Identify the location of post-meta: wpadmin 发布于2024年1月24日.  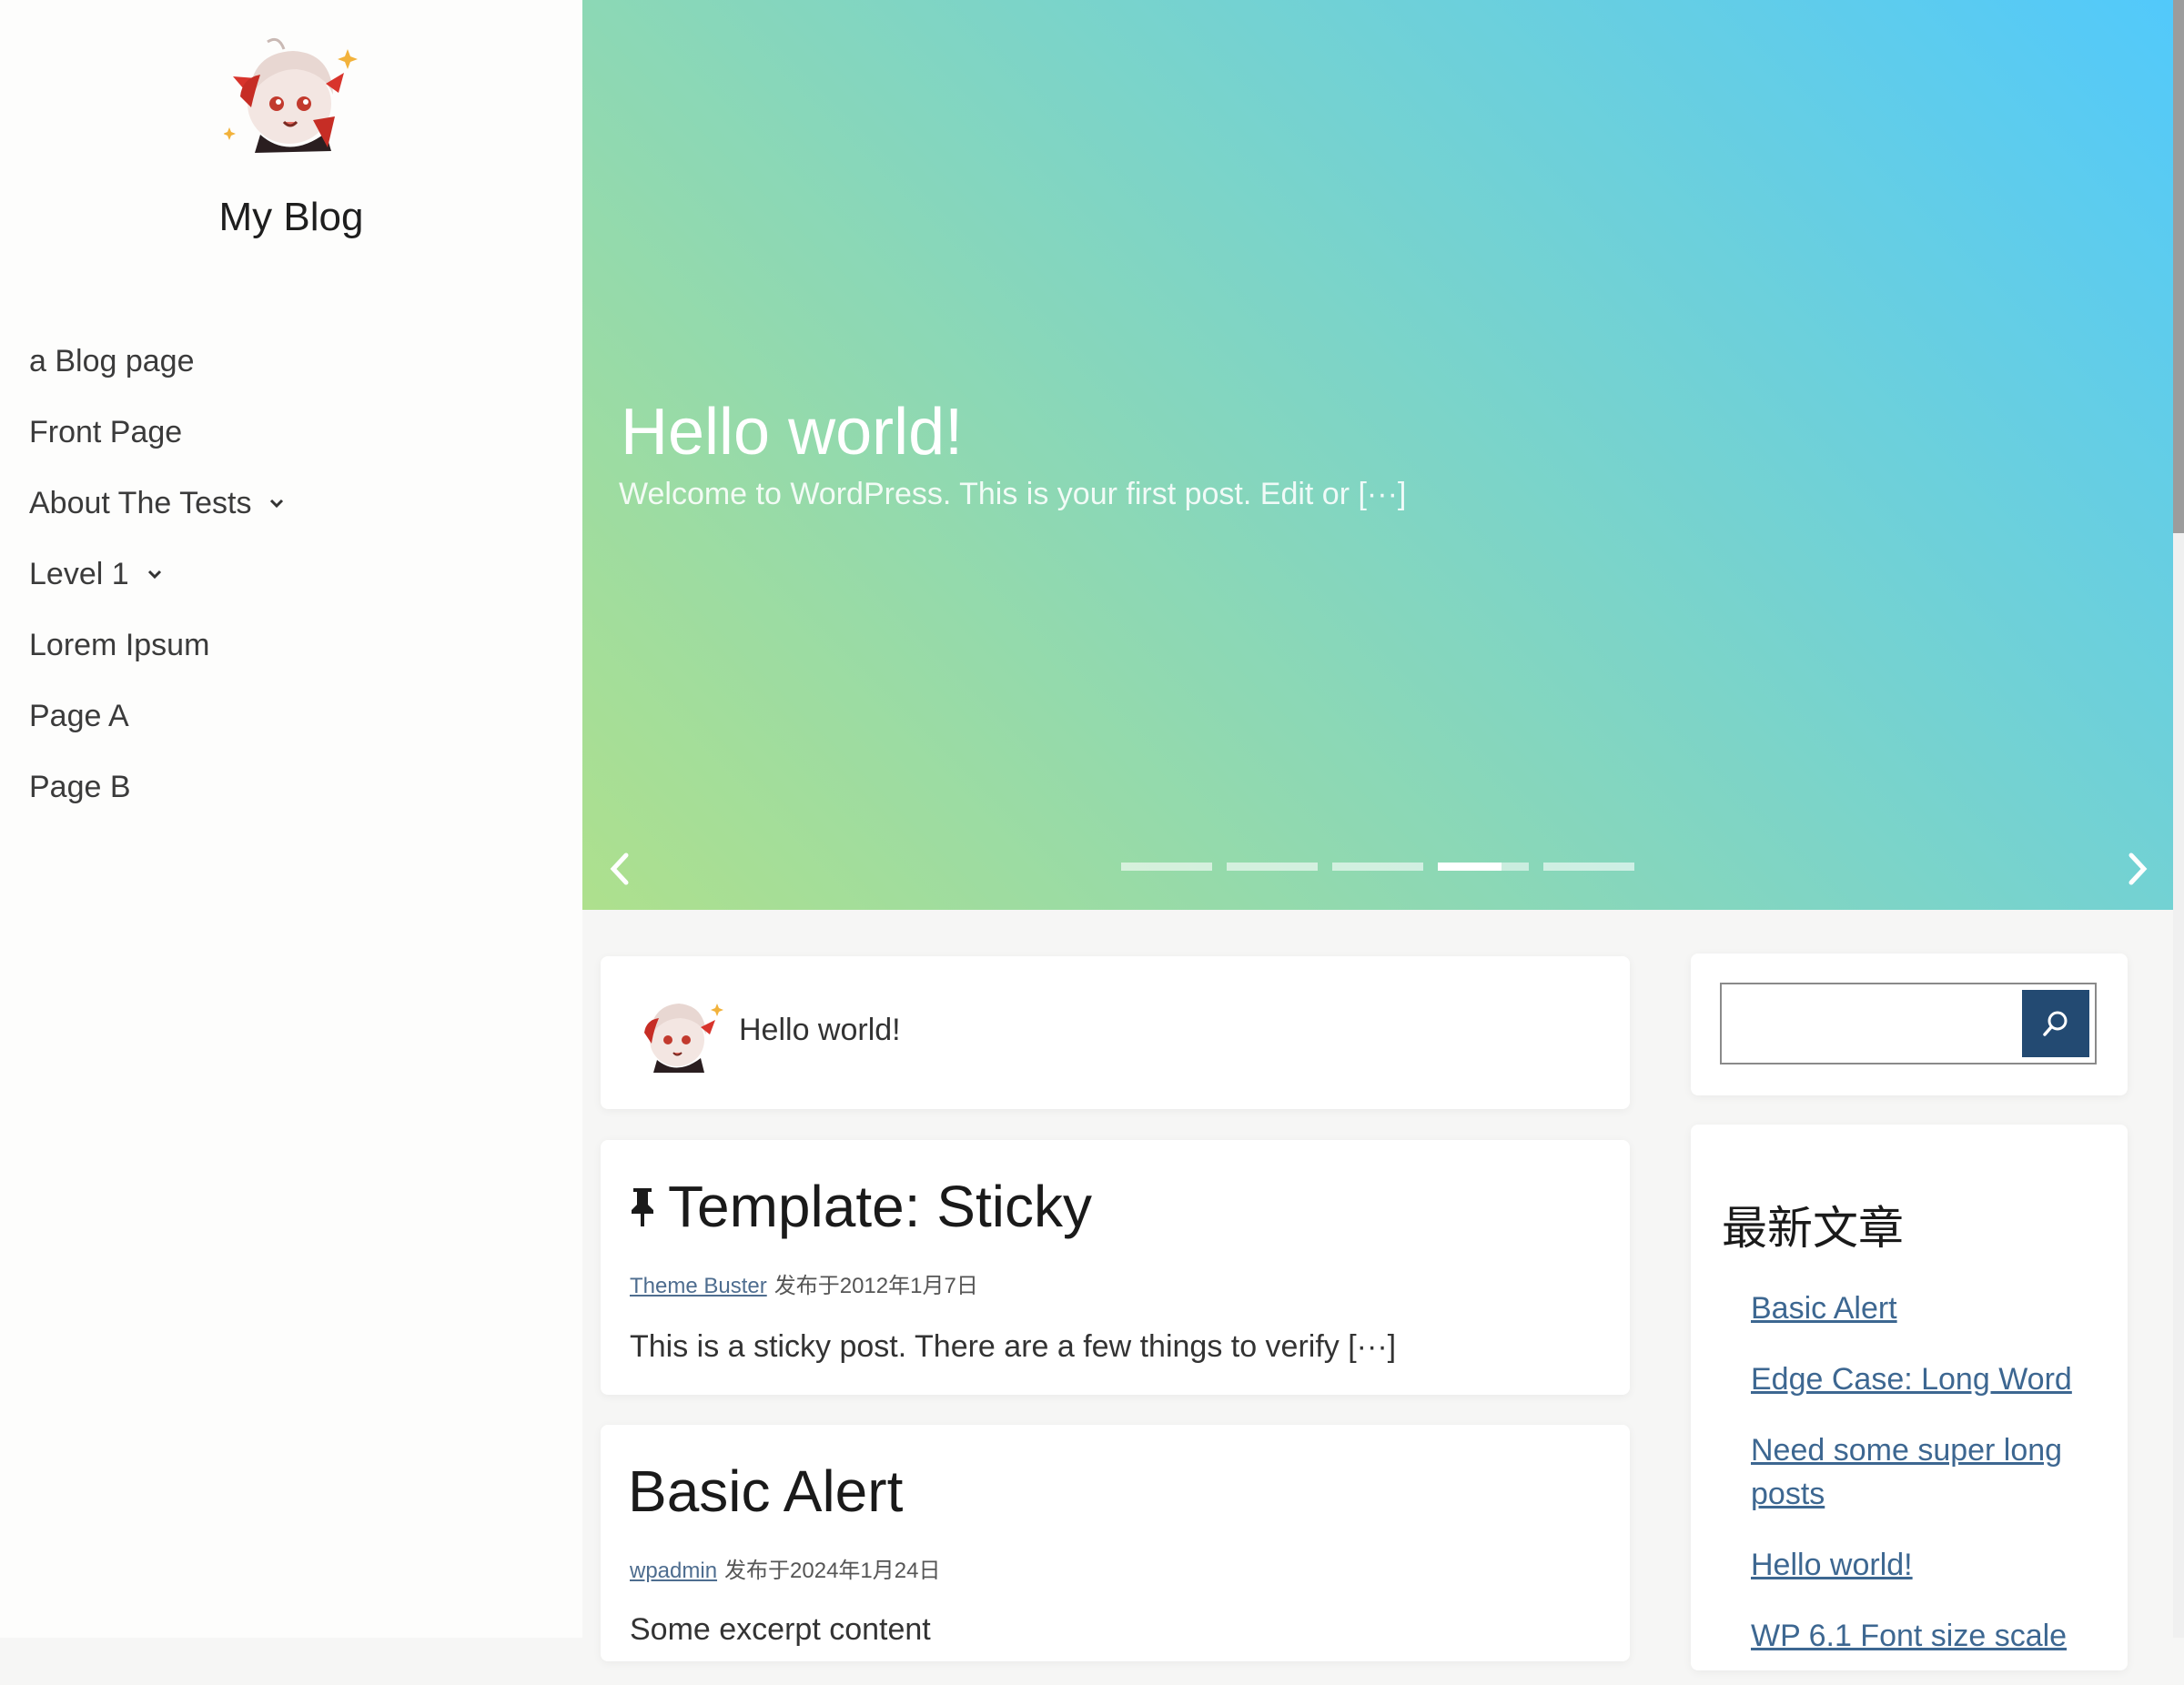
(785, 1568).